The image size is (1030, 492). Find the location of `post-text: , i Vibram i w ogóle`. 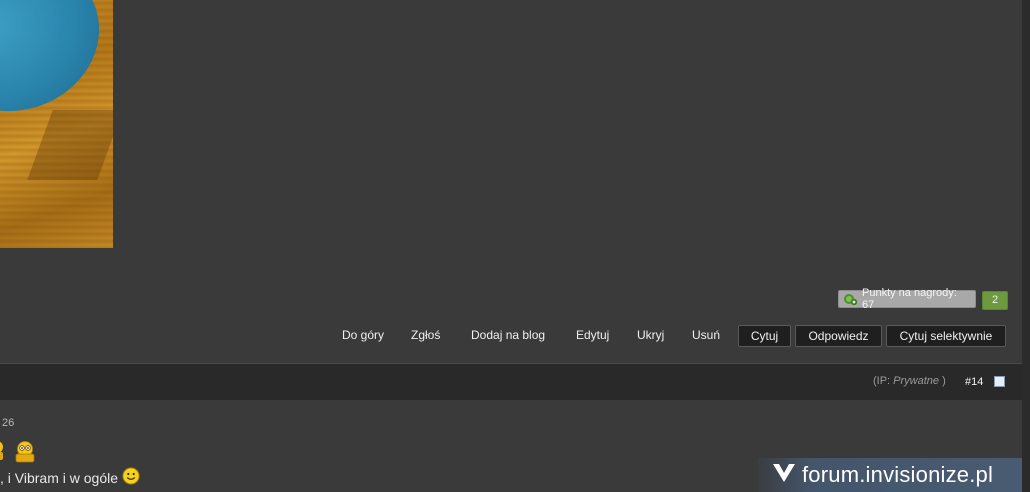

post-text: , i Vibram i w ogóle is located at coordinates (70, 477).